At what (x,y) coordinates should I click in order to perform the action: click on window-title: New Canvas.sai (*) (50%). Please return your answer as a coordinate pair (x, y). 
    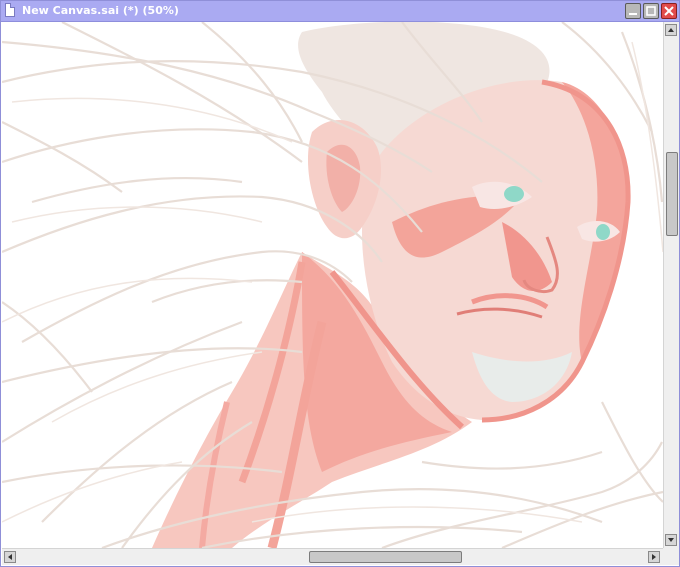
    Looking at the image, I should click on (100, 10).